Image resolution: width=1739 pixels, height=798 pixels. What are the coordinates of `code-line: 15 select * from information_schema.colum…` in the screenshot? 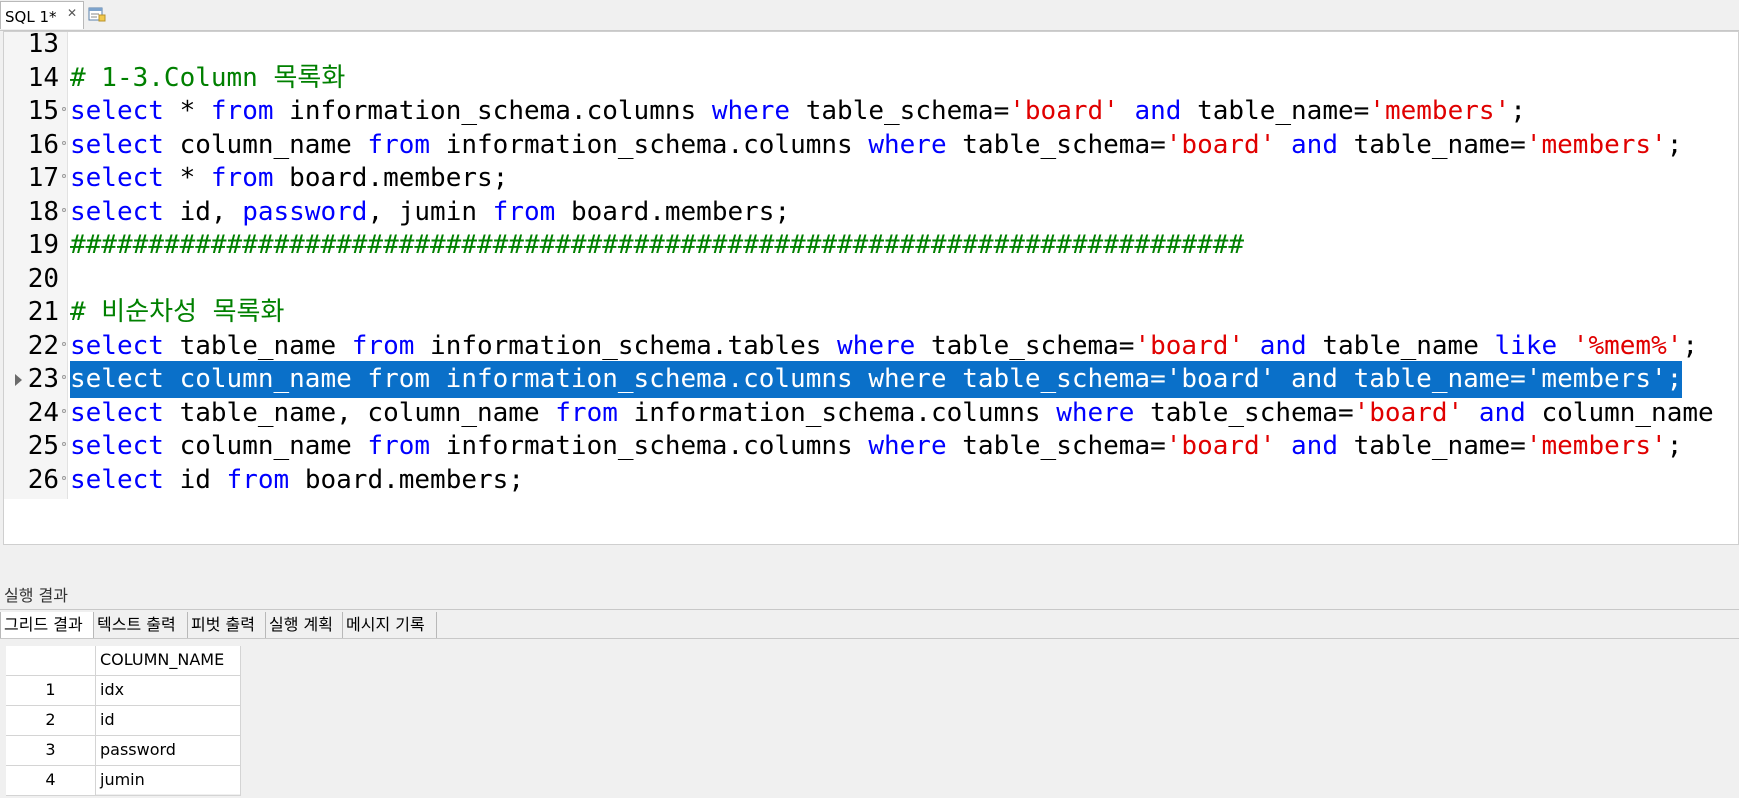 It's located at (871, 111).